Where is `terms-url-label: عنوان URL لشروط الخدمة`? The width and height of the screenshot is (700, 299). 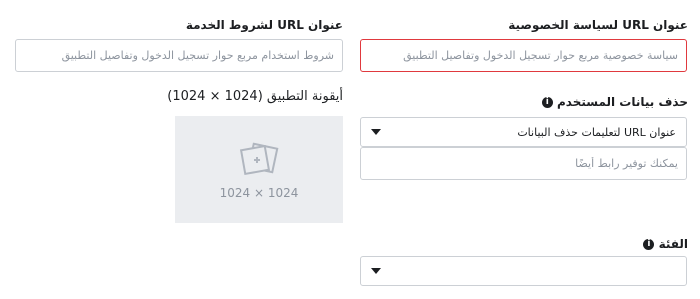
terms-url-label: عنوان URL لشروط الخدمة is located at coordinates (264, 25).